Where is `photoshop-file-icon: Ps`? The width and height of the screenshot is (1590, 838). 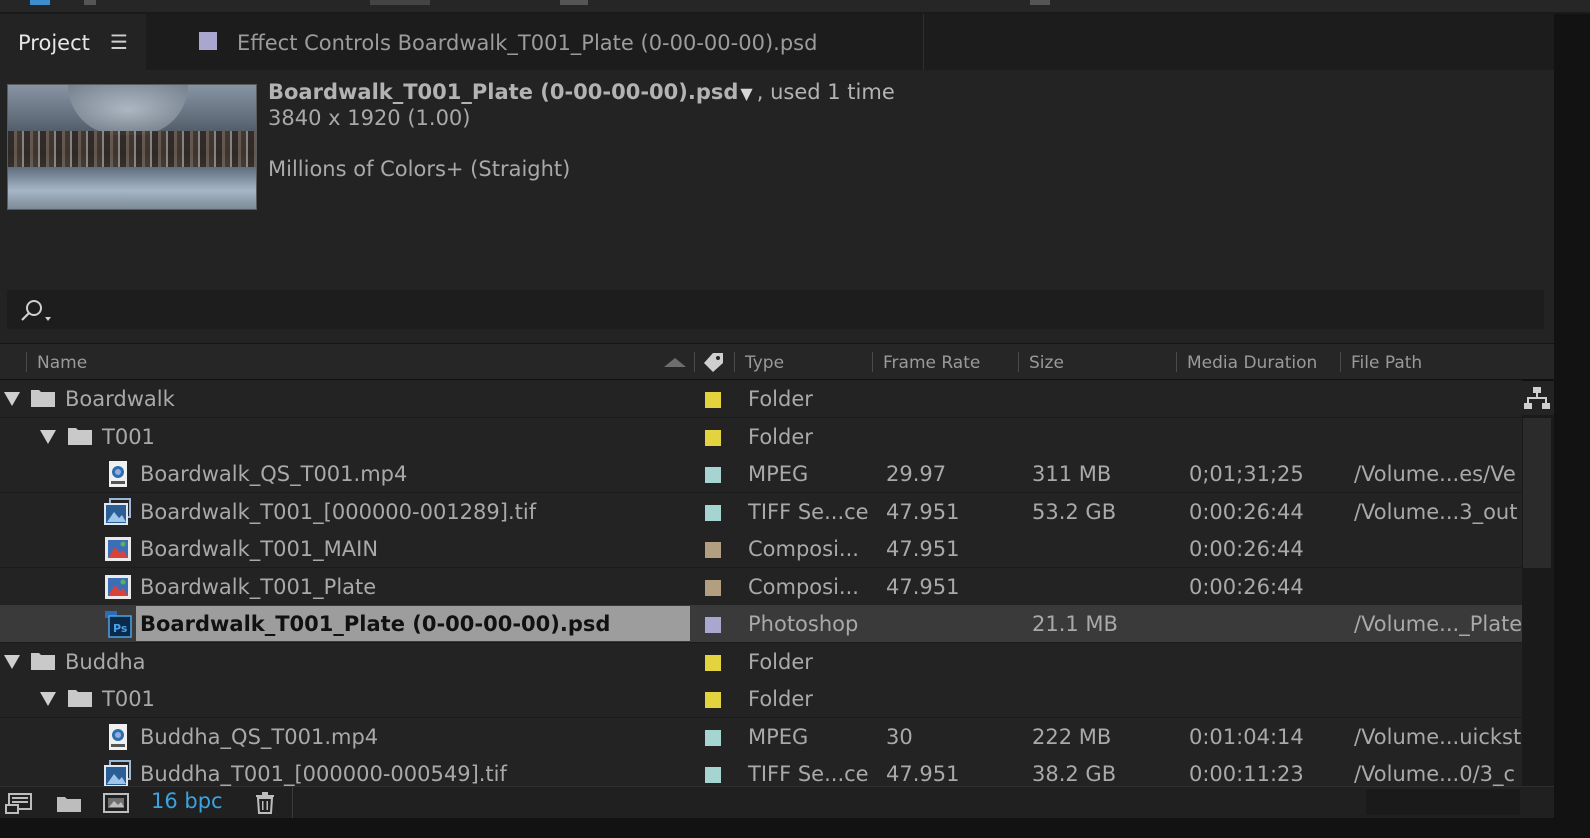 photoshop-file-icon: Ps is located at coordinates (118, 624).